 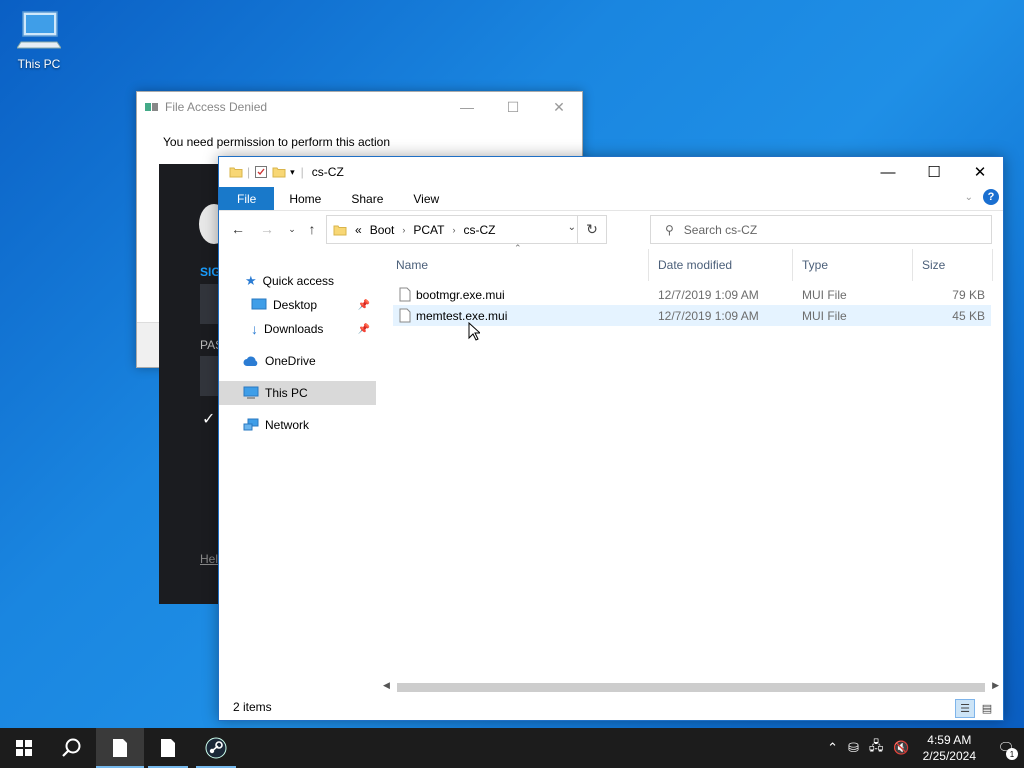 I want to click on search-icon, so click(x=71, y=747).